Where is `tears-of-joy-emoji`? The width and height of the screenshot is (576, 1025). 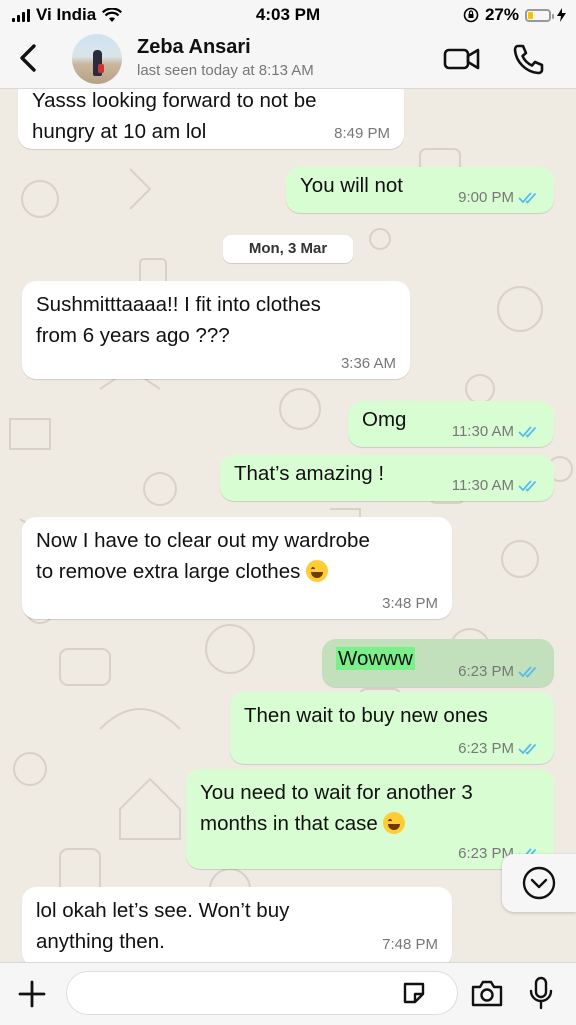
tears-of-joy-emoji is located at coordinates (394, 823).